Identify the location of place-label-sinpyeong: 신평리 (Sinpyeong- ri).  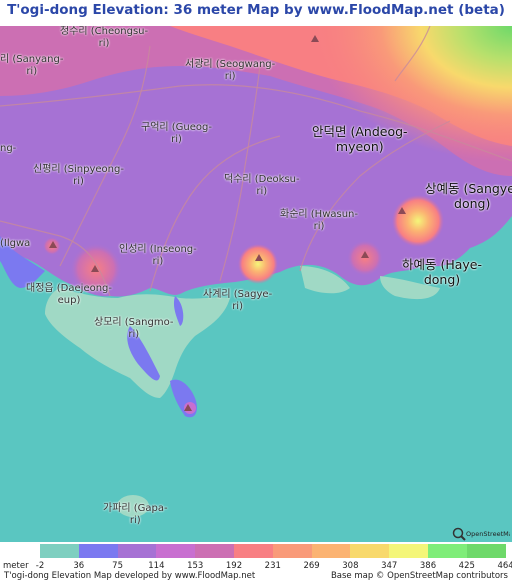
(78, 175).